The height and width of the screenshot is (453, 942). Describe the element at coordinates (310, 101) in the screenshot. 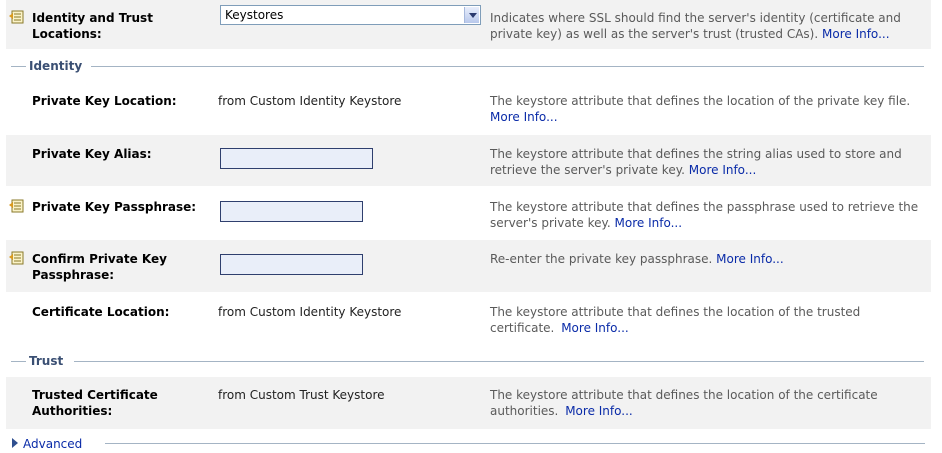

I see `private-key-location-value: from Custom Identity Keystore` at that location.